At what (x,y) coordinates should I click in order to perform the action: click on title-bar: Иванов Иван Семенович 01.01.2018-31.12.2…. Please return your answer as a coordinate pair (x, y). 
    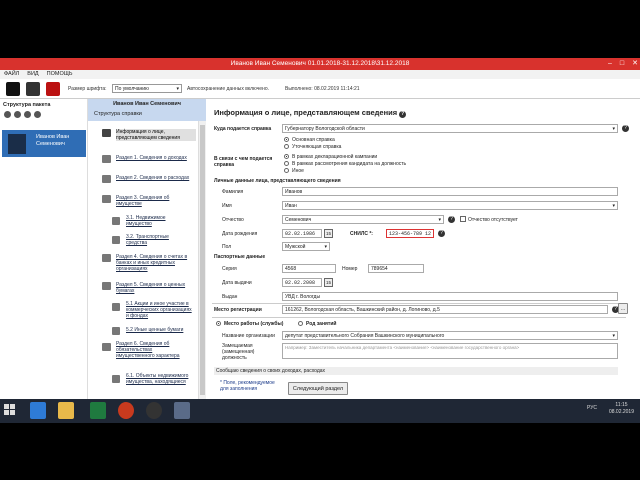
    Looking at the image, I should click on (320, 64).